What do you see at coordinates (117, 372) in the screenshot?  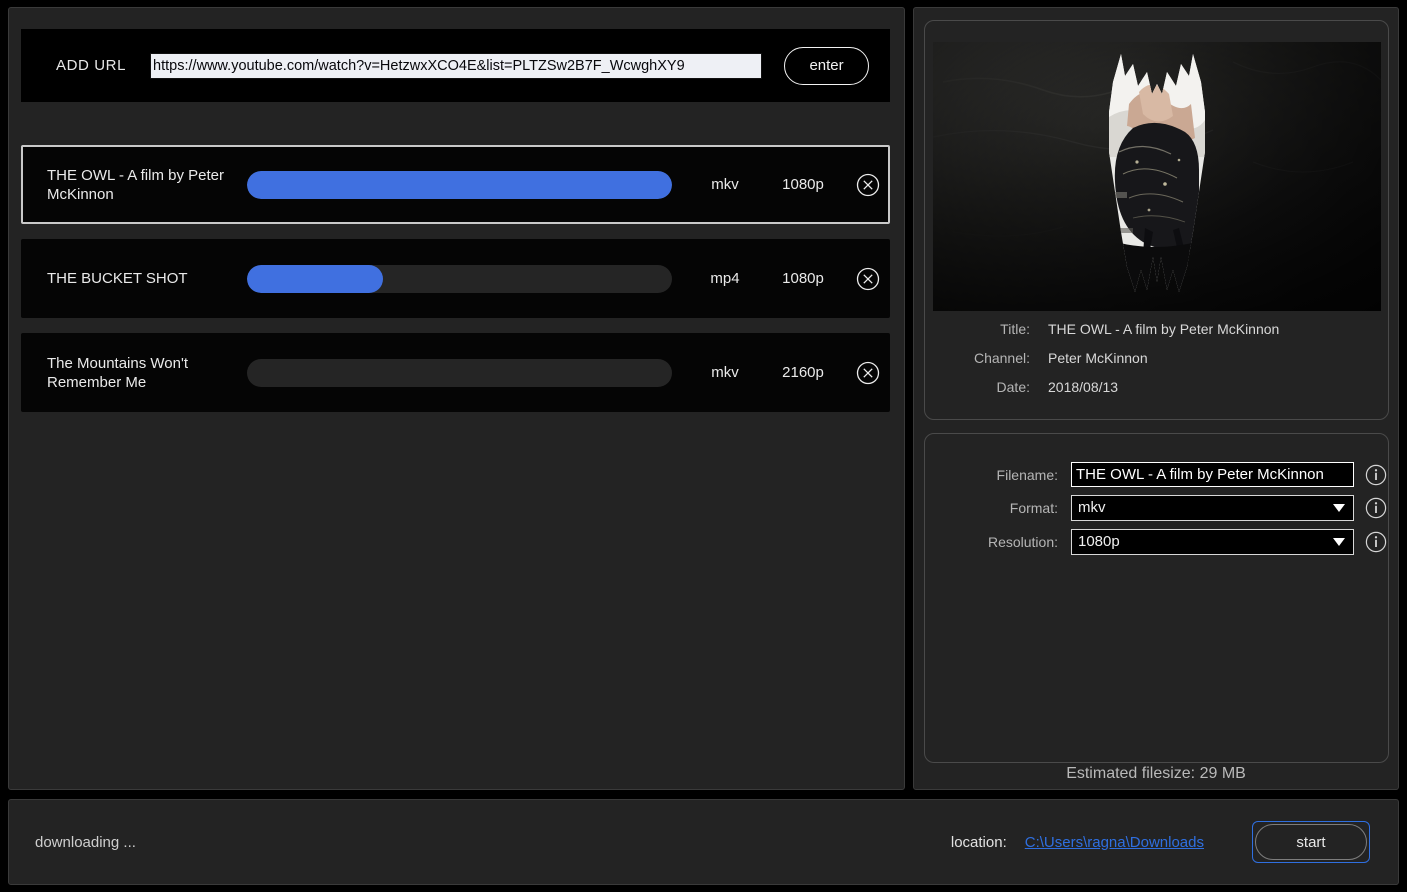 I see `download-title: The Mountains Won't Remember Me` at bounding box center [117, 372].